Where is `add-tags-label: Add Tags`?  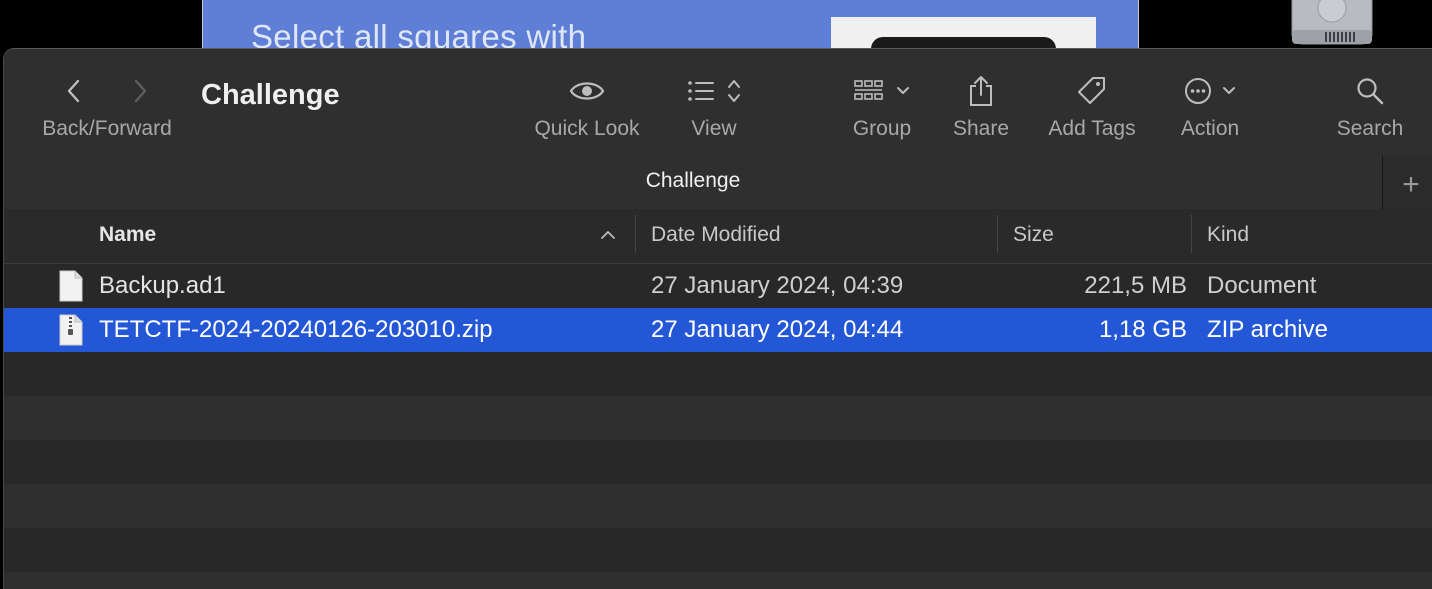
add-tags-label: Add Tags is located at coordinates (1092, 128).